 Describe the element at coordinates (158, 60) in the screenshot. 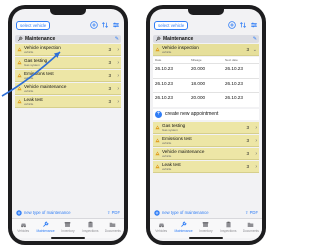

I see `header-date: Date` at that location.